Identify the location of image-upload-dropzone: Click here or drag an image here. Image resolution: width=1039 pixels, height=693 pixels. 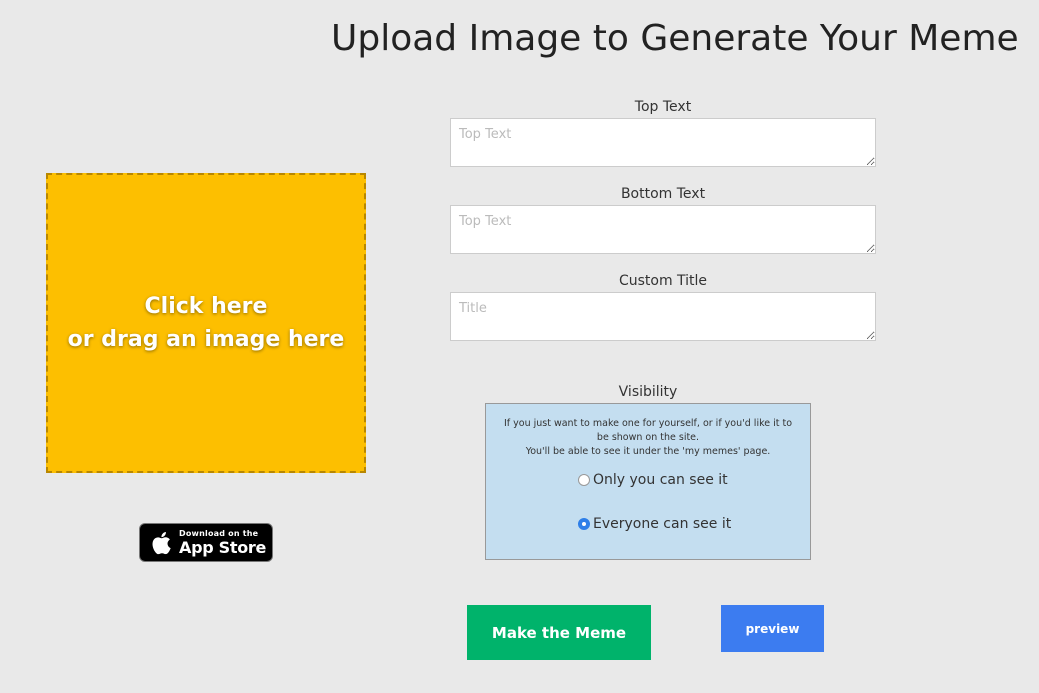
(206, 323).